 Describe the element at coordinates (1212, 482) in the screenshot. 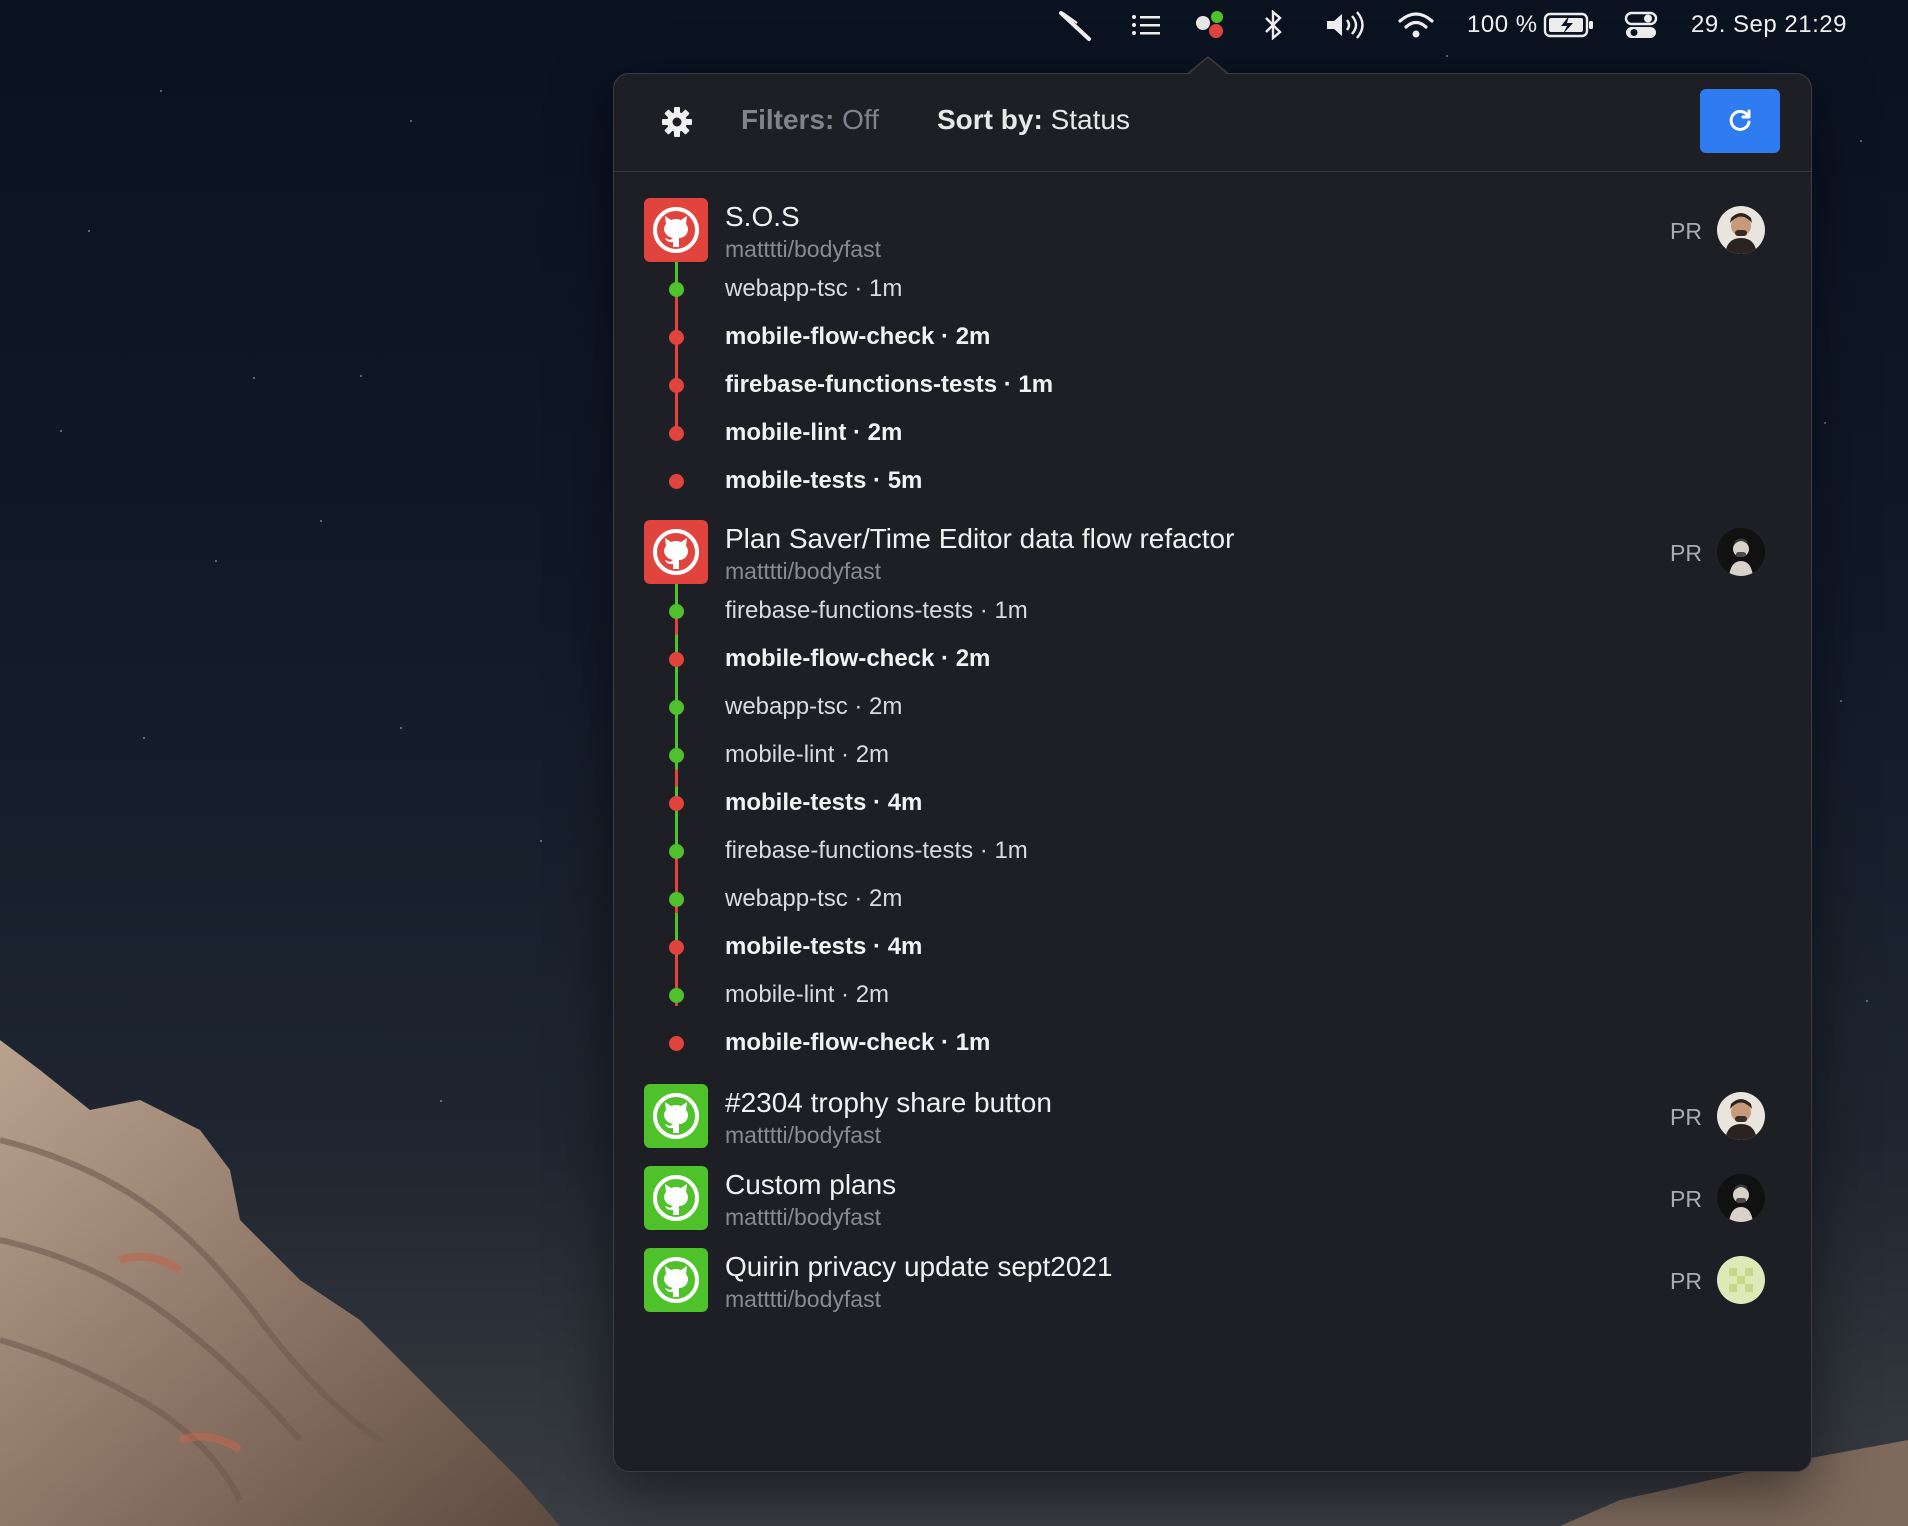

I see `check-row: mobile-tests · 5m` at that location.